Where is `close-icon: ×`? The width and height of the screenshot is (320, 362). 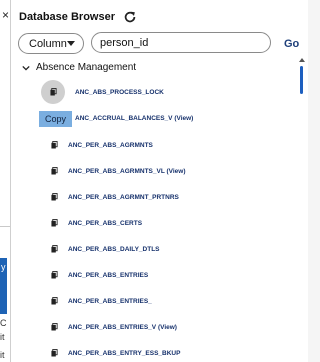
close-icon: × is located at coordinates (5, 15).